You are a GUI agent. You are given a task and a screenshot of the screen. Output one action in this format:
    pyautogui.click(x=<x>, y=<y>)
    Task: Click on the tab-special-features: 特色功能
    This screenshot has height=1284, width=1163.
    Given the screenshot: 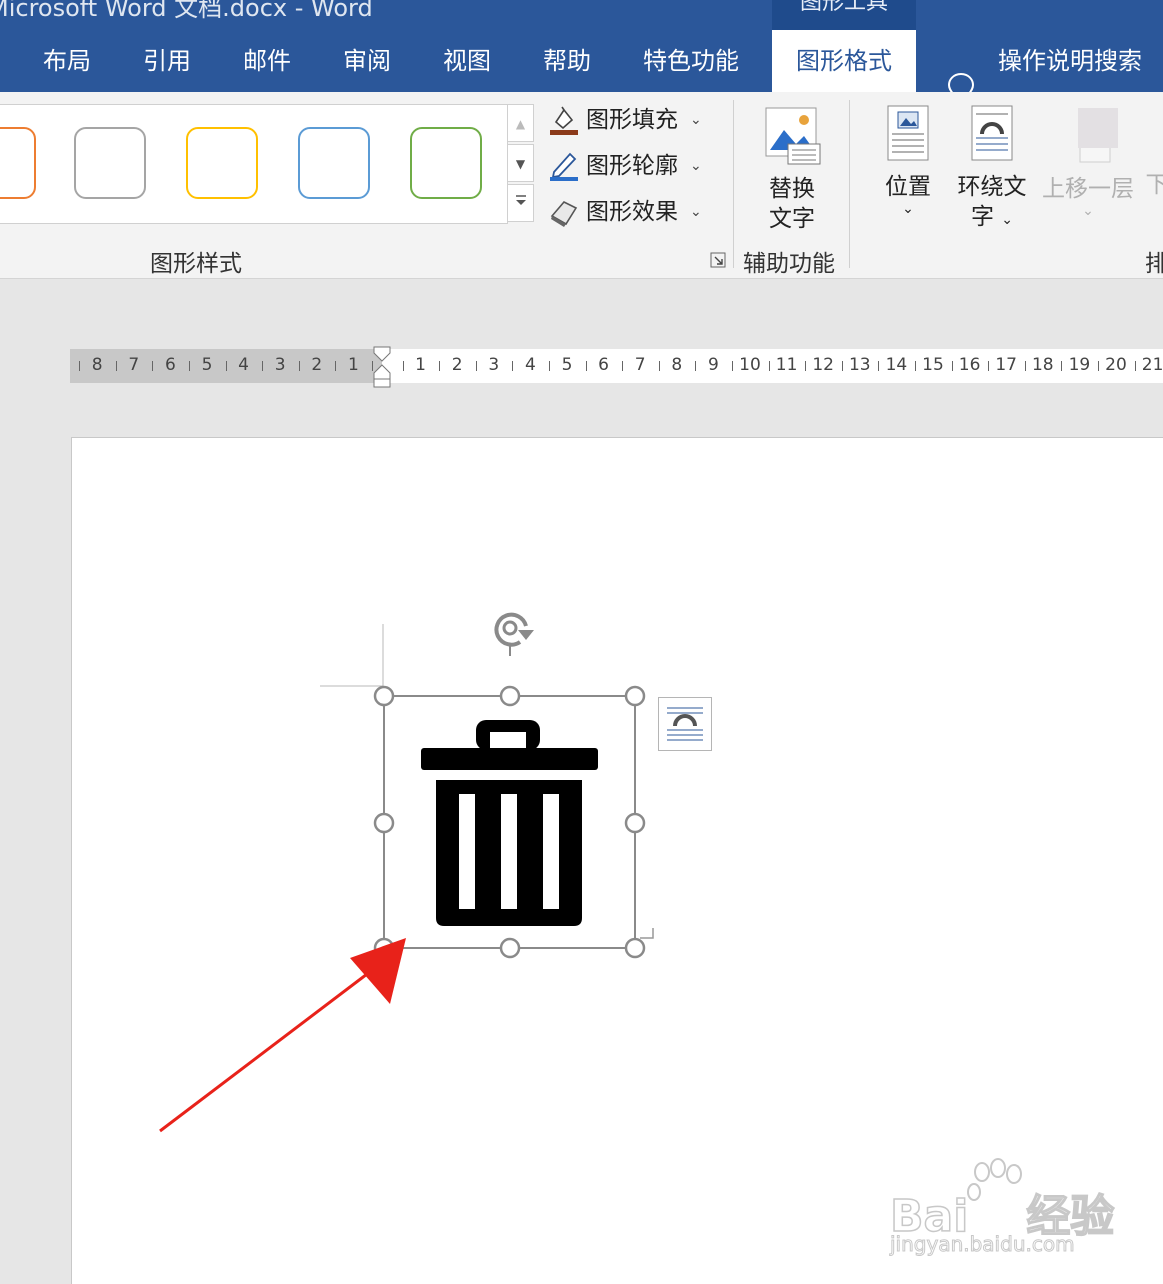 What is the action you would take?
    pyautogui.click(x=691, y=61)
    